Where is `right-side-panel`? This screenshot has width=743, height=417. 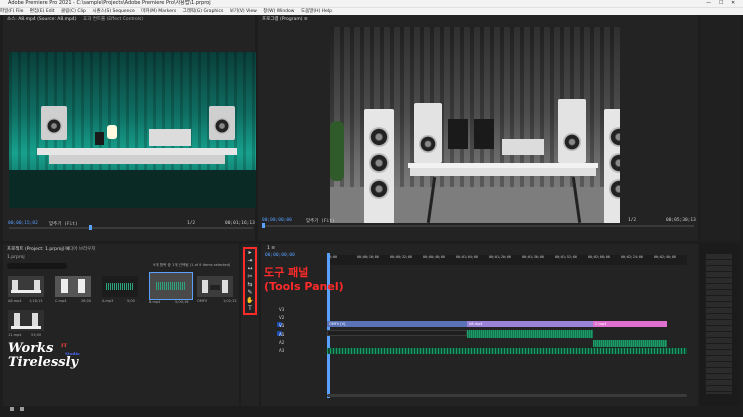 right-side-panel is located at coordinates (720, 128).